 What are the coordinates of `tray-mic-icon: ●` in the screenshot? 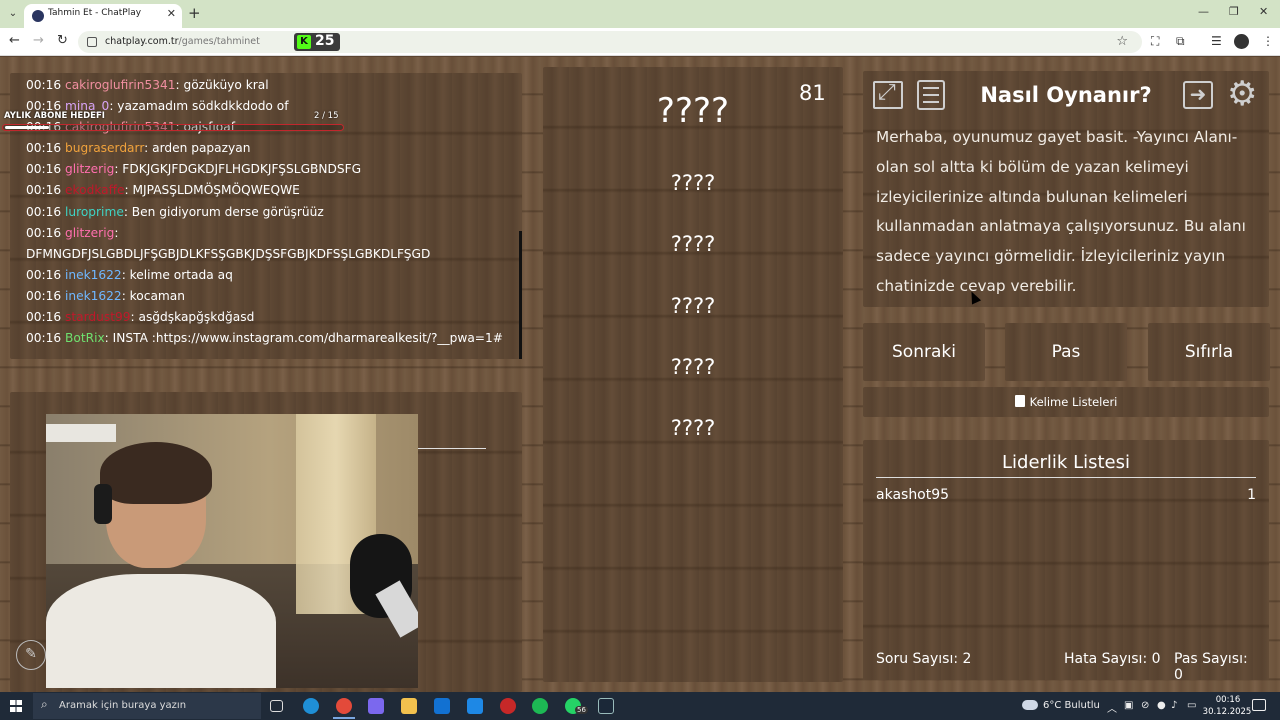 It's located at (1161, 705).